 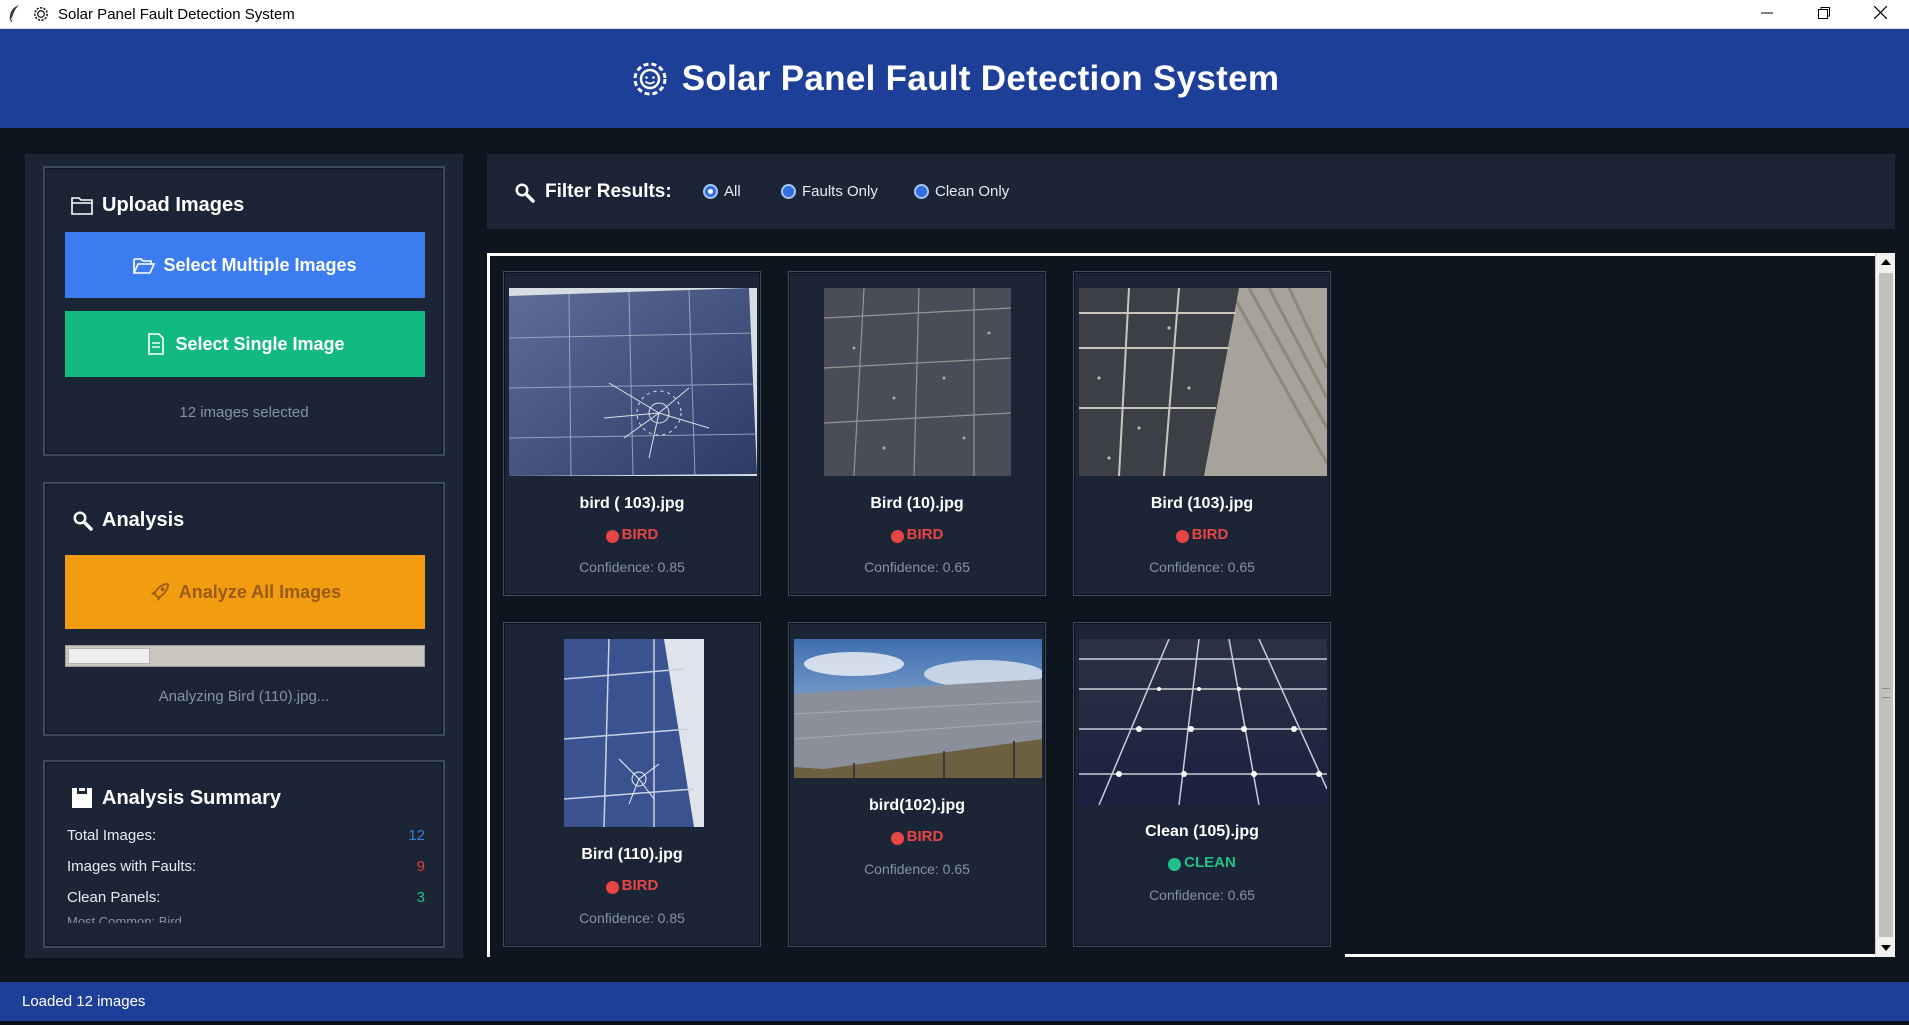 What do you see at coordinates (246, 897) in the screenshot?
I see `summary-row-clean: Clean Panels: 3` at bounding box center [246, 897].